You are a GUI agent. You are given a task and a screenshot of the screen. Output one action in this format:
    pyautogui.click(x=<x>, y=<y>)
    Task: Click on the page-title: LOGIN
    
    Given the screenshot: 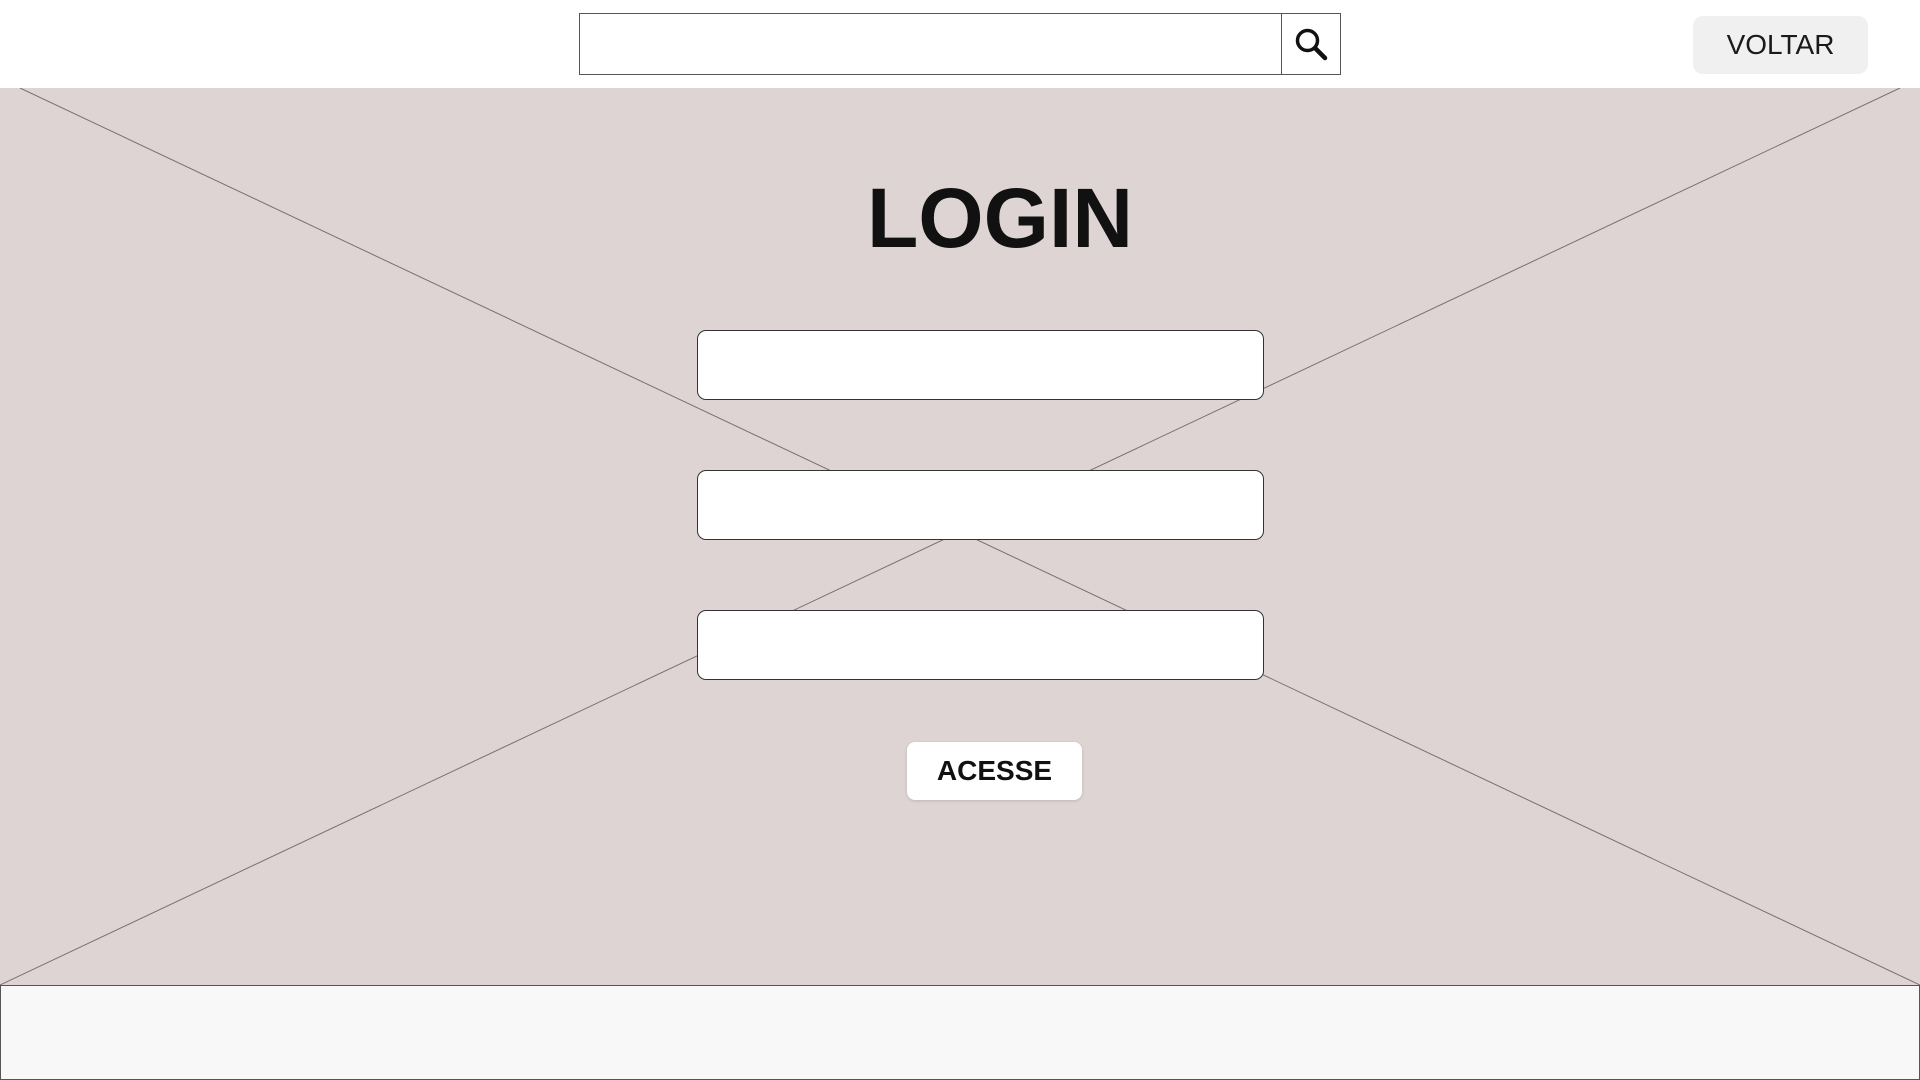 What is the action you would take?
    pyautogui.click(x=960, y=218)
    